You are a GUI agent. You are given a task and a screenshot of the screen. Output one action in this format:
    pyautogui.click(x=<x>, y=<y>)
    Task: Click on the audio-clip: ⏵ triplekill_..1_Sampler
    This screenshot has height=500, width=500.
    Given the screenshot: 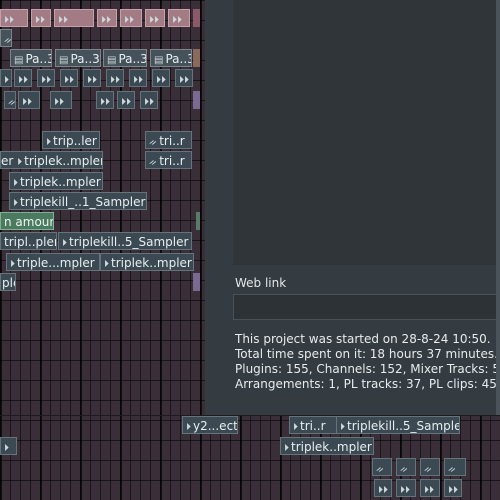 What is the action you would take?
    pyautogui.click(x=78, y=201)
    